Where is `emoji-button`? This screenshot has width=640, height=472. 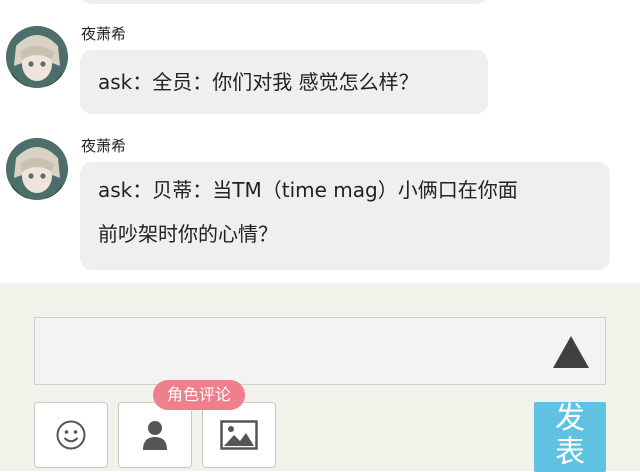
emoji-button is located at coordinates (71, 435).